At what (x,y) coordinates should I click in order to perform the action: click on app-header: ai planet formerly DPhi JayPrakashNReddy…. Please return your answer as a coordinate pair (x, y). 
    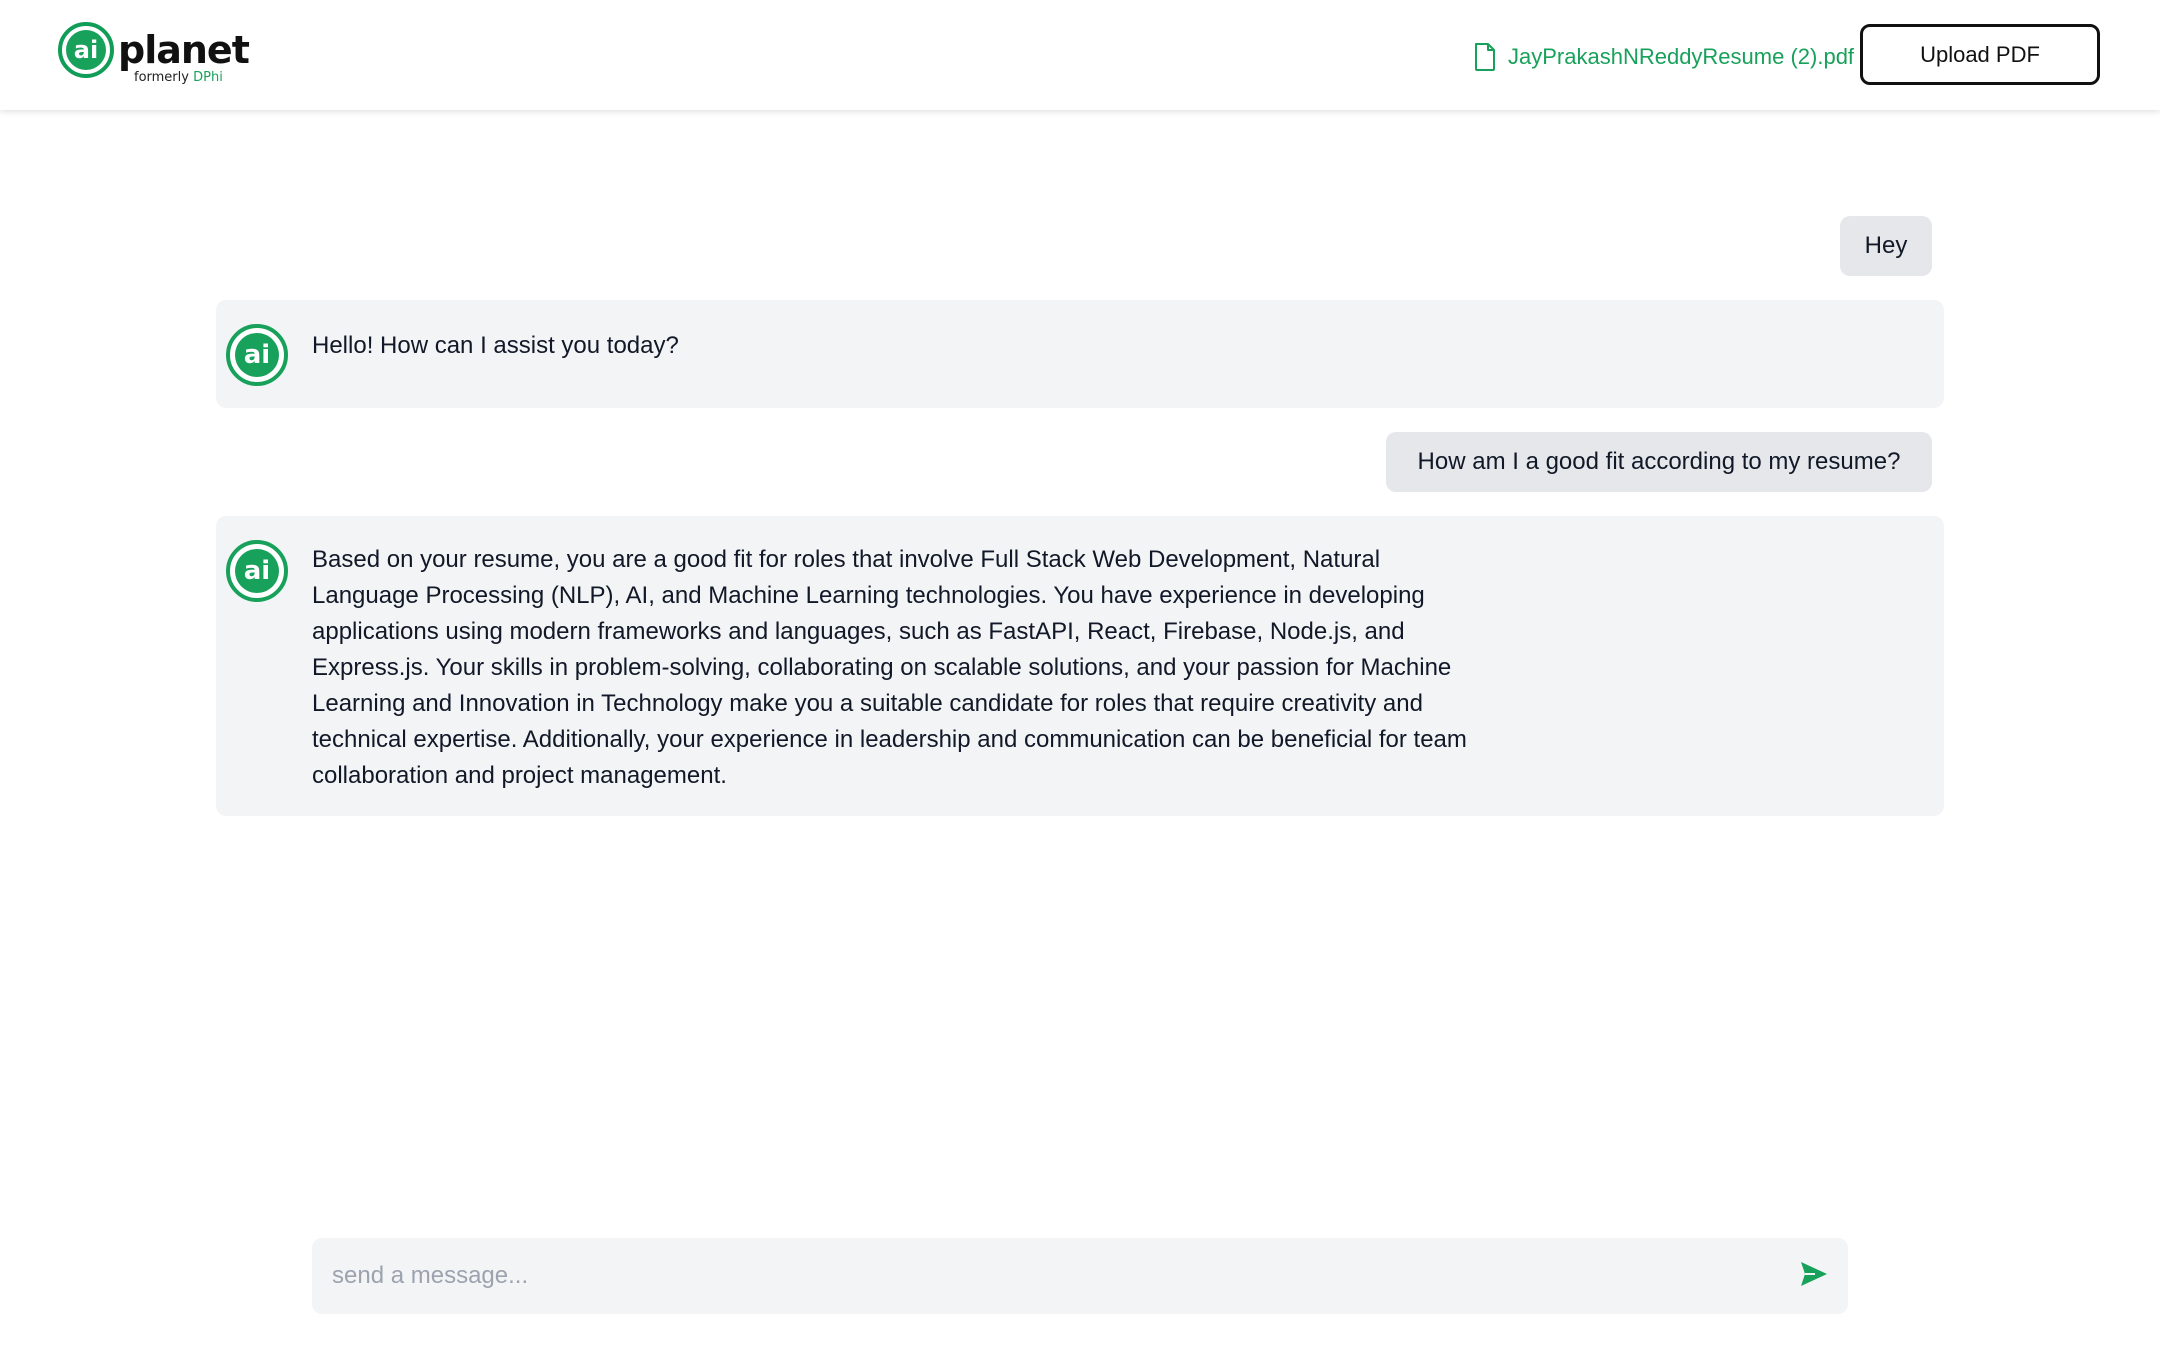
    Looking at the image, I should click on (1080, 55).